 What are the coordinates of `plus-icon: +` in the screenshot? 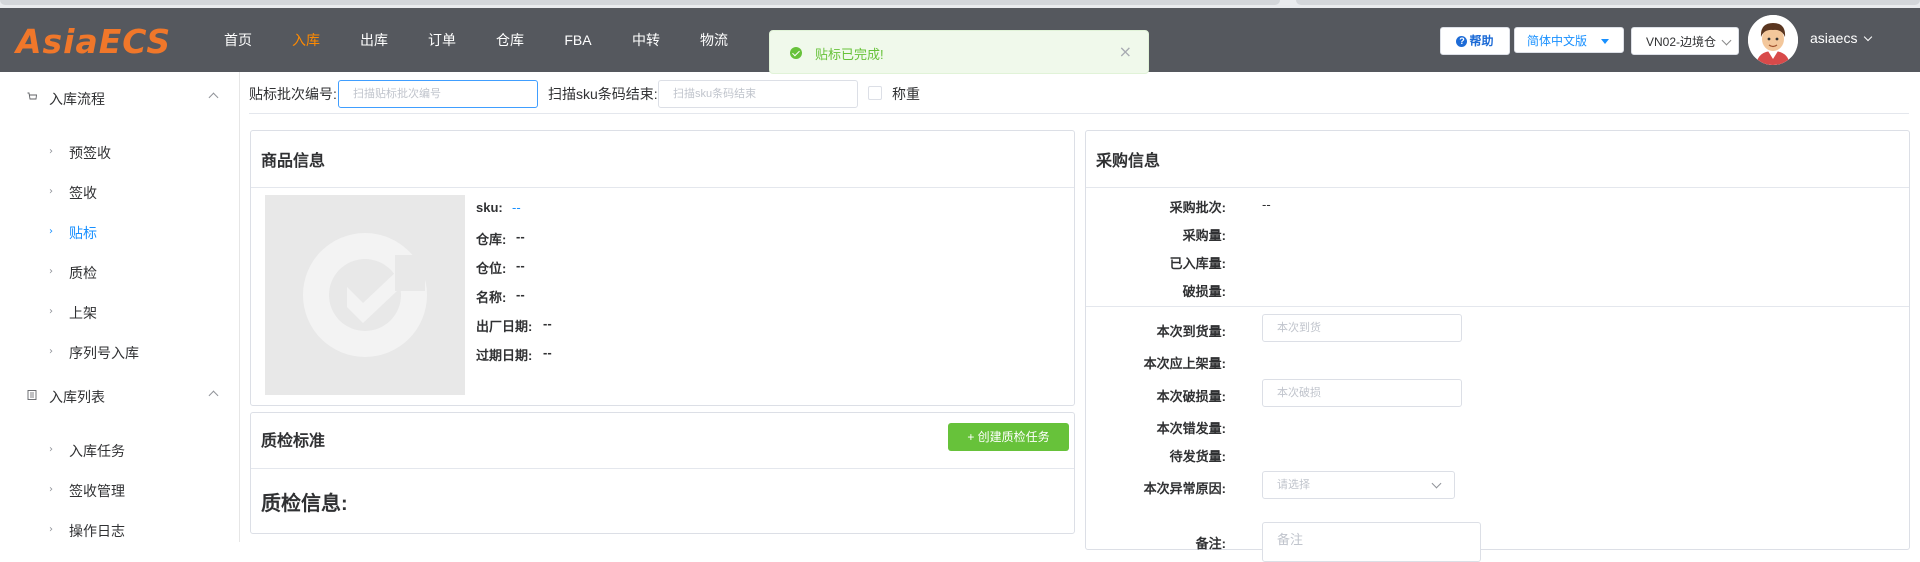 It's located at (972, 437).